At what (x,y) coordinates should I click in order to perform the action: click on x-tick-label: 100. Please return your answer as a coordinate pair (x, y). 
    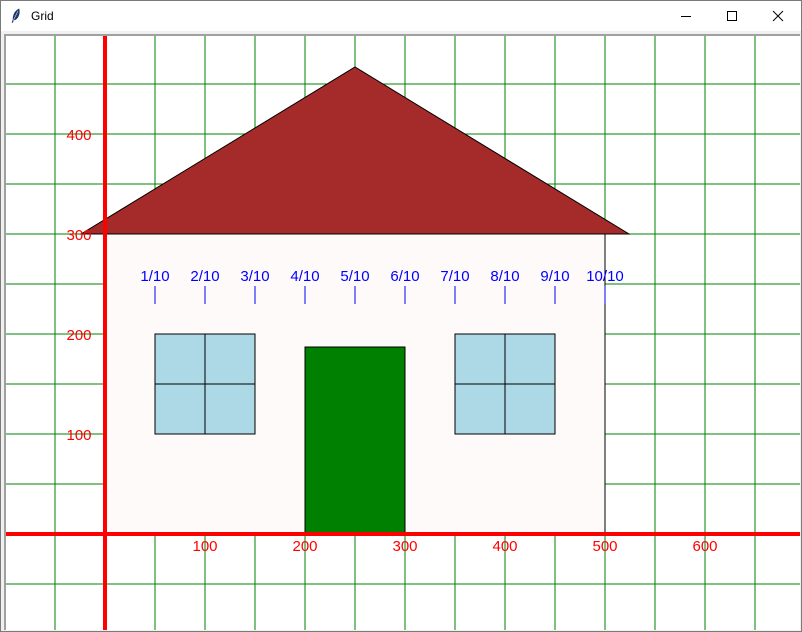
    Looking at the image, I should click on (204, 546).